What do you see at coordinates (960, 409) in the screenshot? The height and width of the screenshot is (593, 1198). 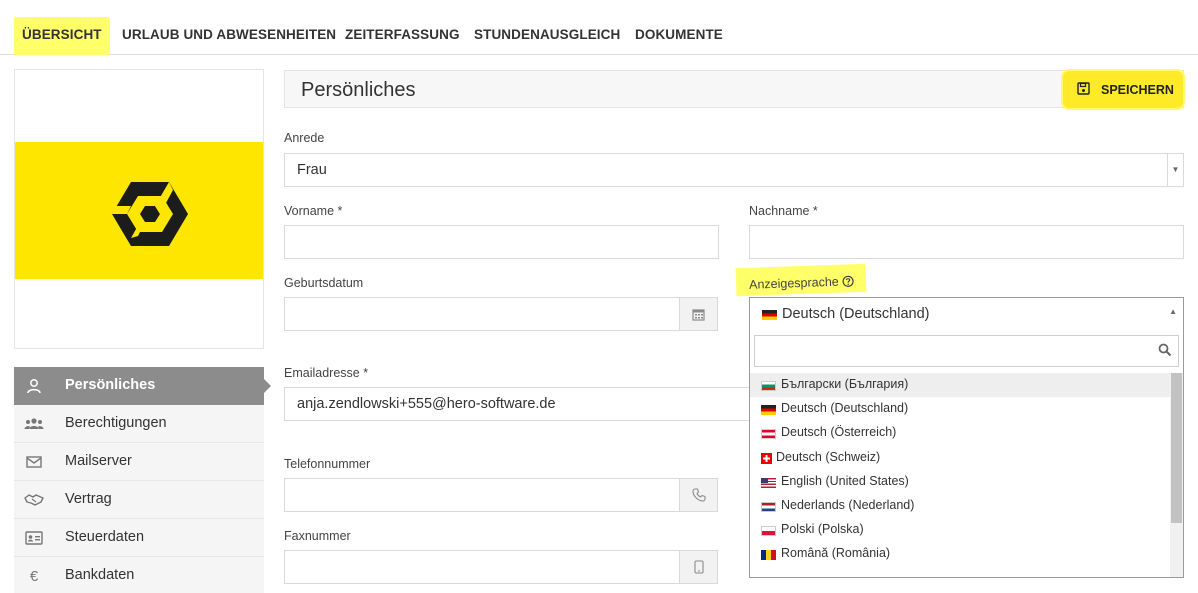 I see `language-option: Deutsch (Deutschland)` at bounding box center [960, 409].